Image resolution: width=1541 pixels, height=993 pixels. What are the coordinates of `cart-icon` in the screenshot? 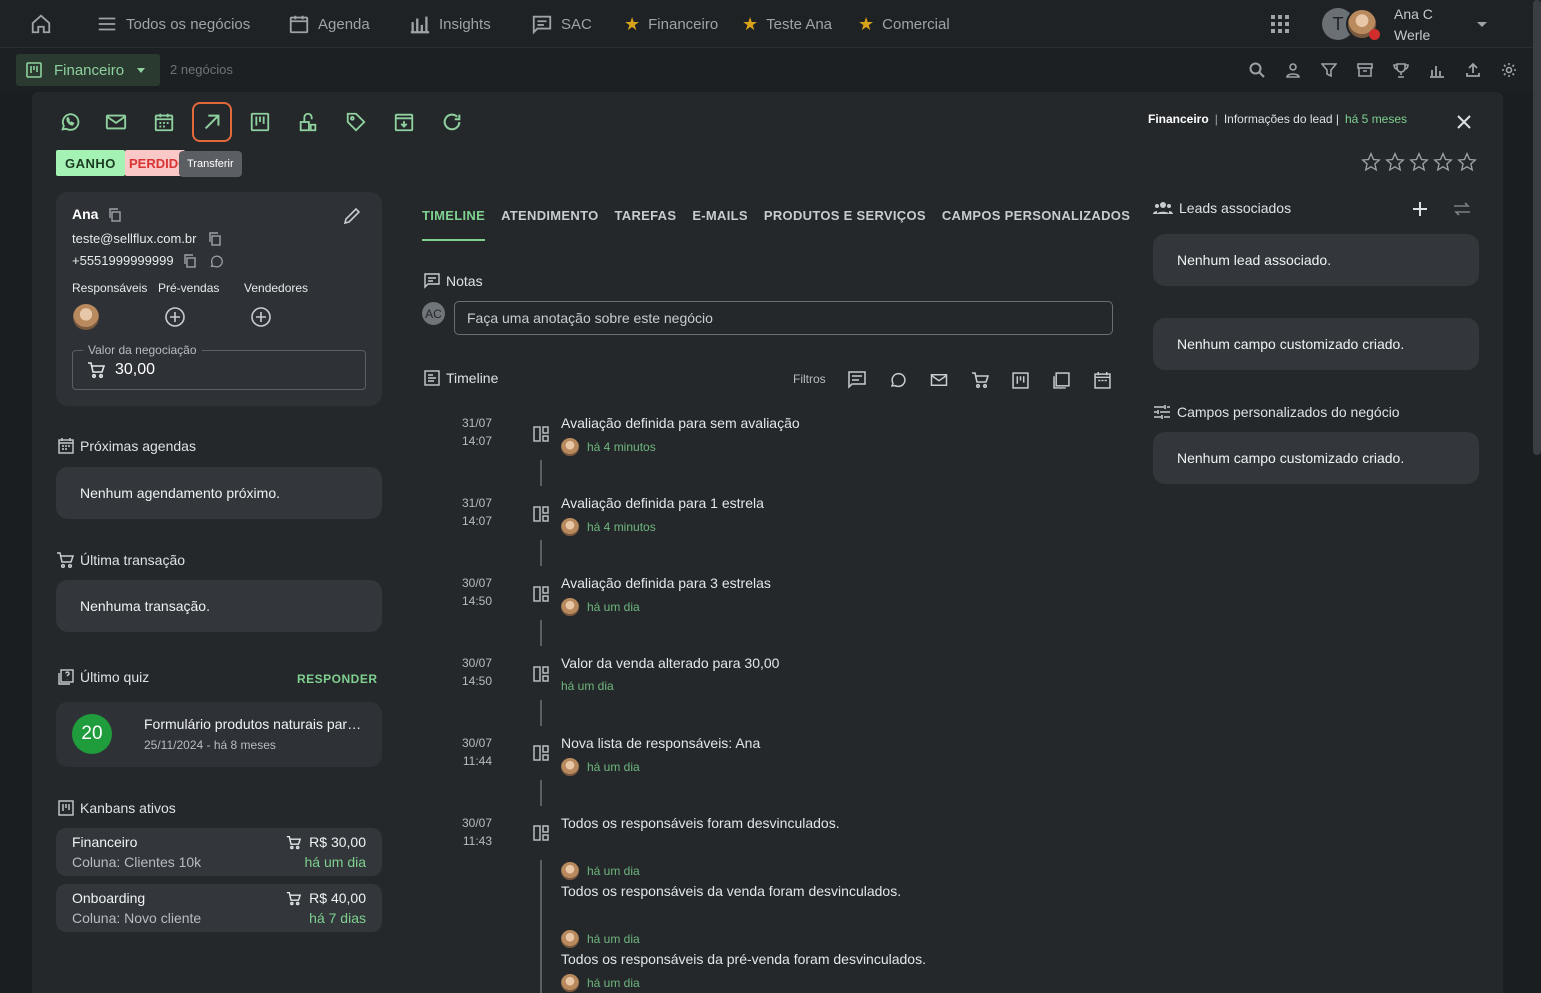 It's located at (65, 560).